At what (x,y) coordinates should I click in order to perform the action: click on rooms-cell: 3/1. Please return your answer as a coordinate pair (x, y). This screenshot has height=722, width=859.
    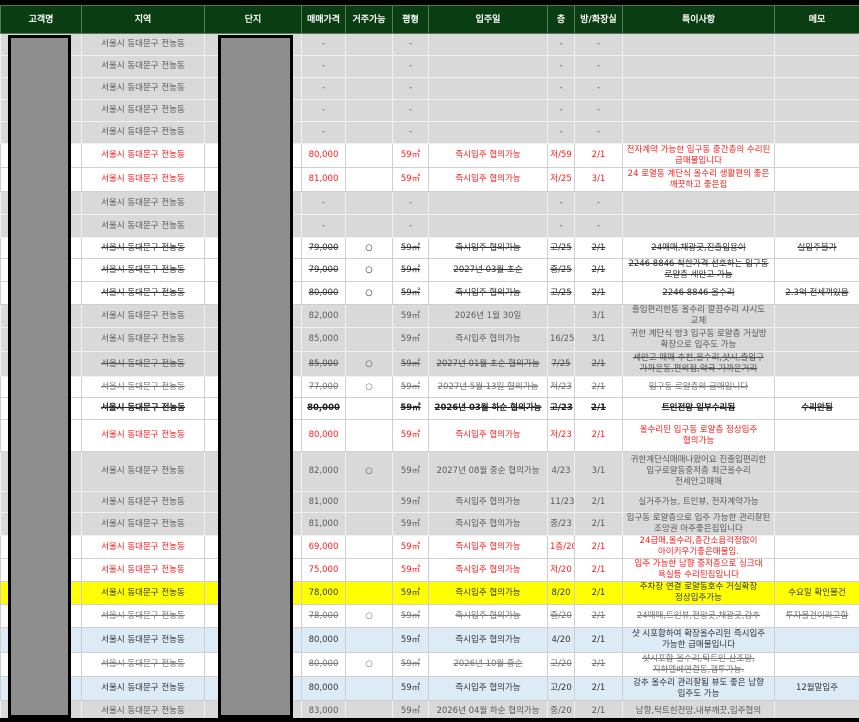
    Looking at the image, I should click on (598, 316).